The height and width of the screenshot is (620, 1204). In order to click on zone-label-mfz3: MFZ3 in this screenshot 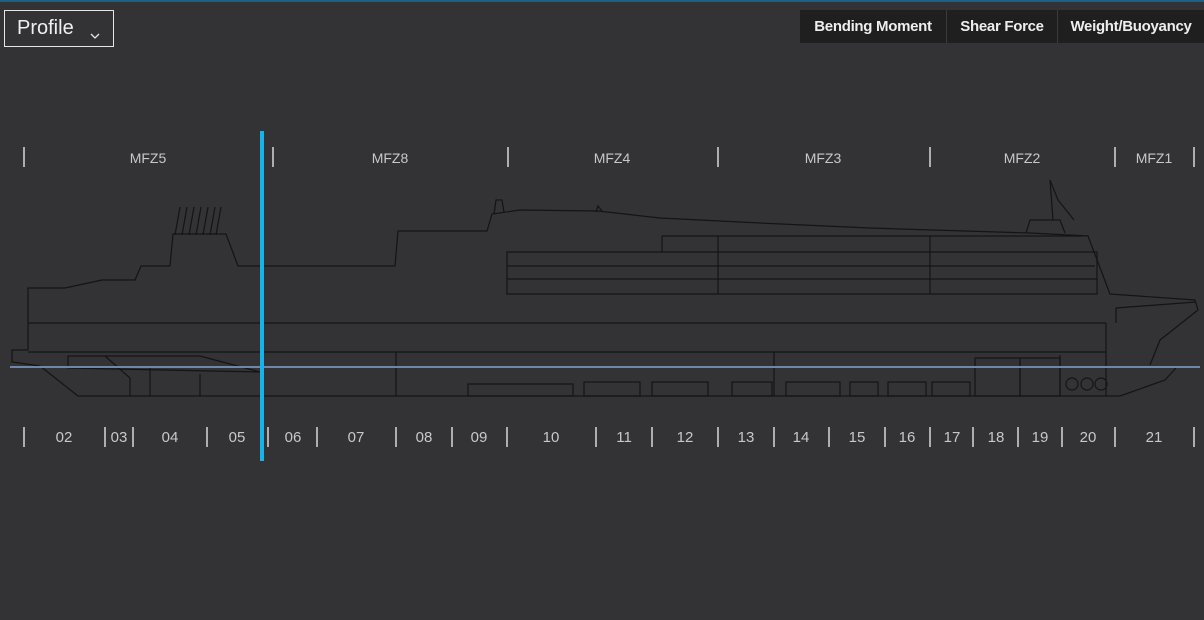, I will do `click(823, 158)`.